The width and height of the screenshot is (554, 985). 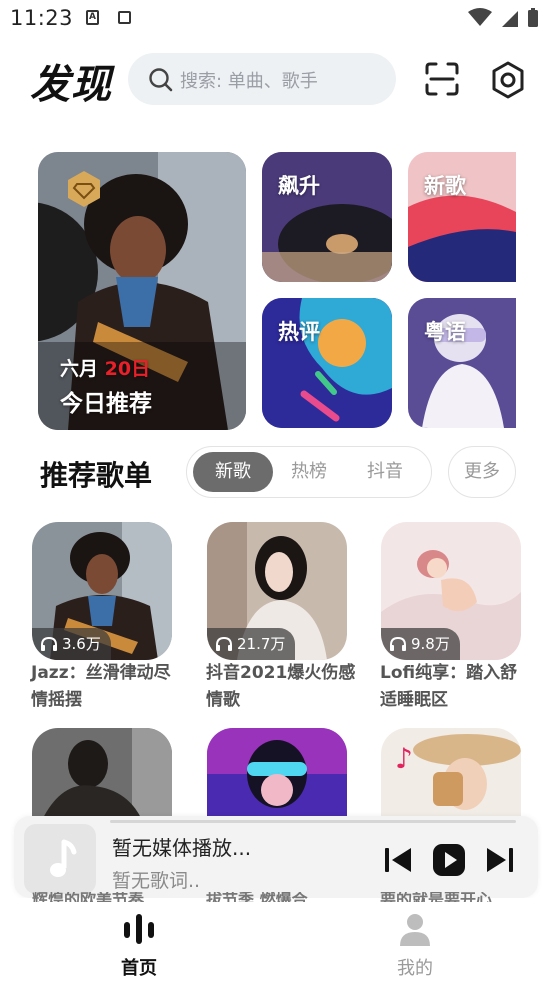 What do you see at coordinates (257, 897) in the screenshot?
I see `playlist-title-partial: 拔节季 燃爆合` at bounding box center [257, 897].